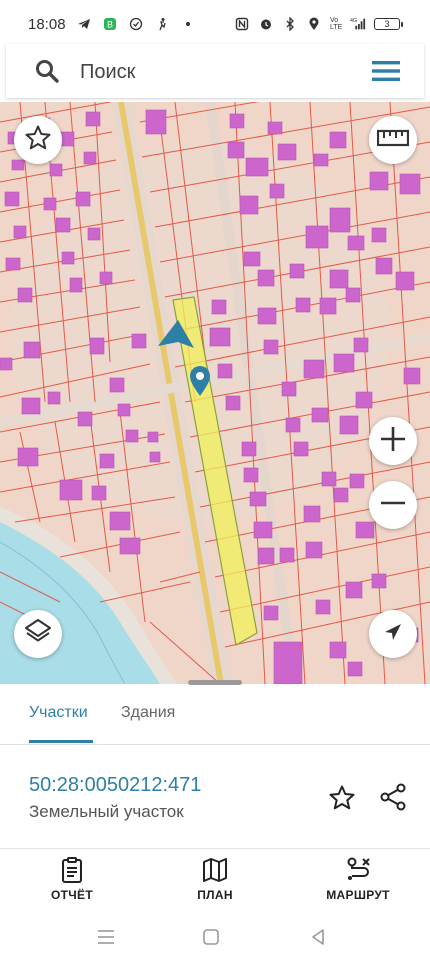 The width and height of the screenshot is (430, 960). I want to click on tab-bar: Участки Здания, so click(215, 718).